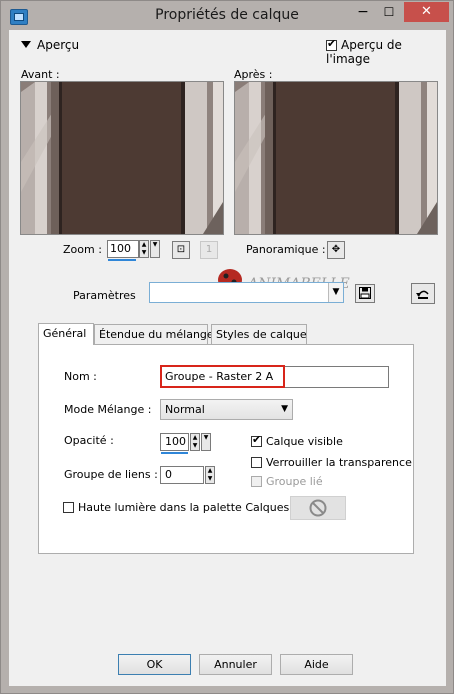 The image size is (454, 694). What do you see at coordinates (155, 249) in the screenshot?
I see `zoom-dropdown: ▼` at bounding box center [155, 249].